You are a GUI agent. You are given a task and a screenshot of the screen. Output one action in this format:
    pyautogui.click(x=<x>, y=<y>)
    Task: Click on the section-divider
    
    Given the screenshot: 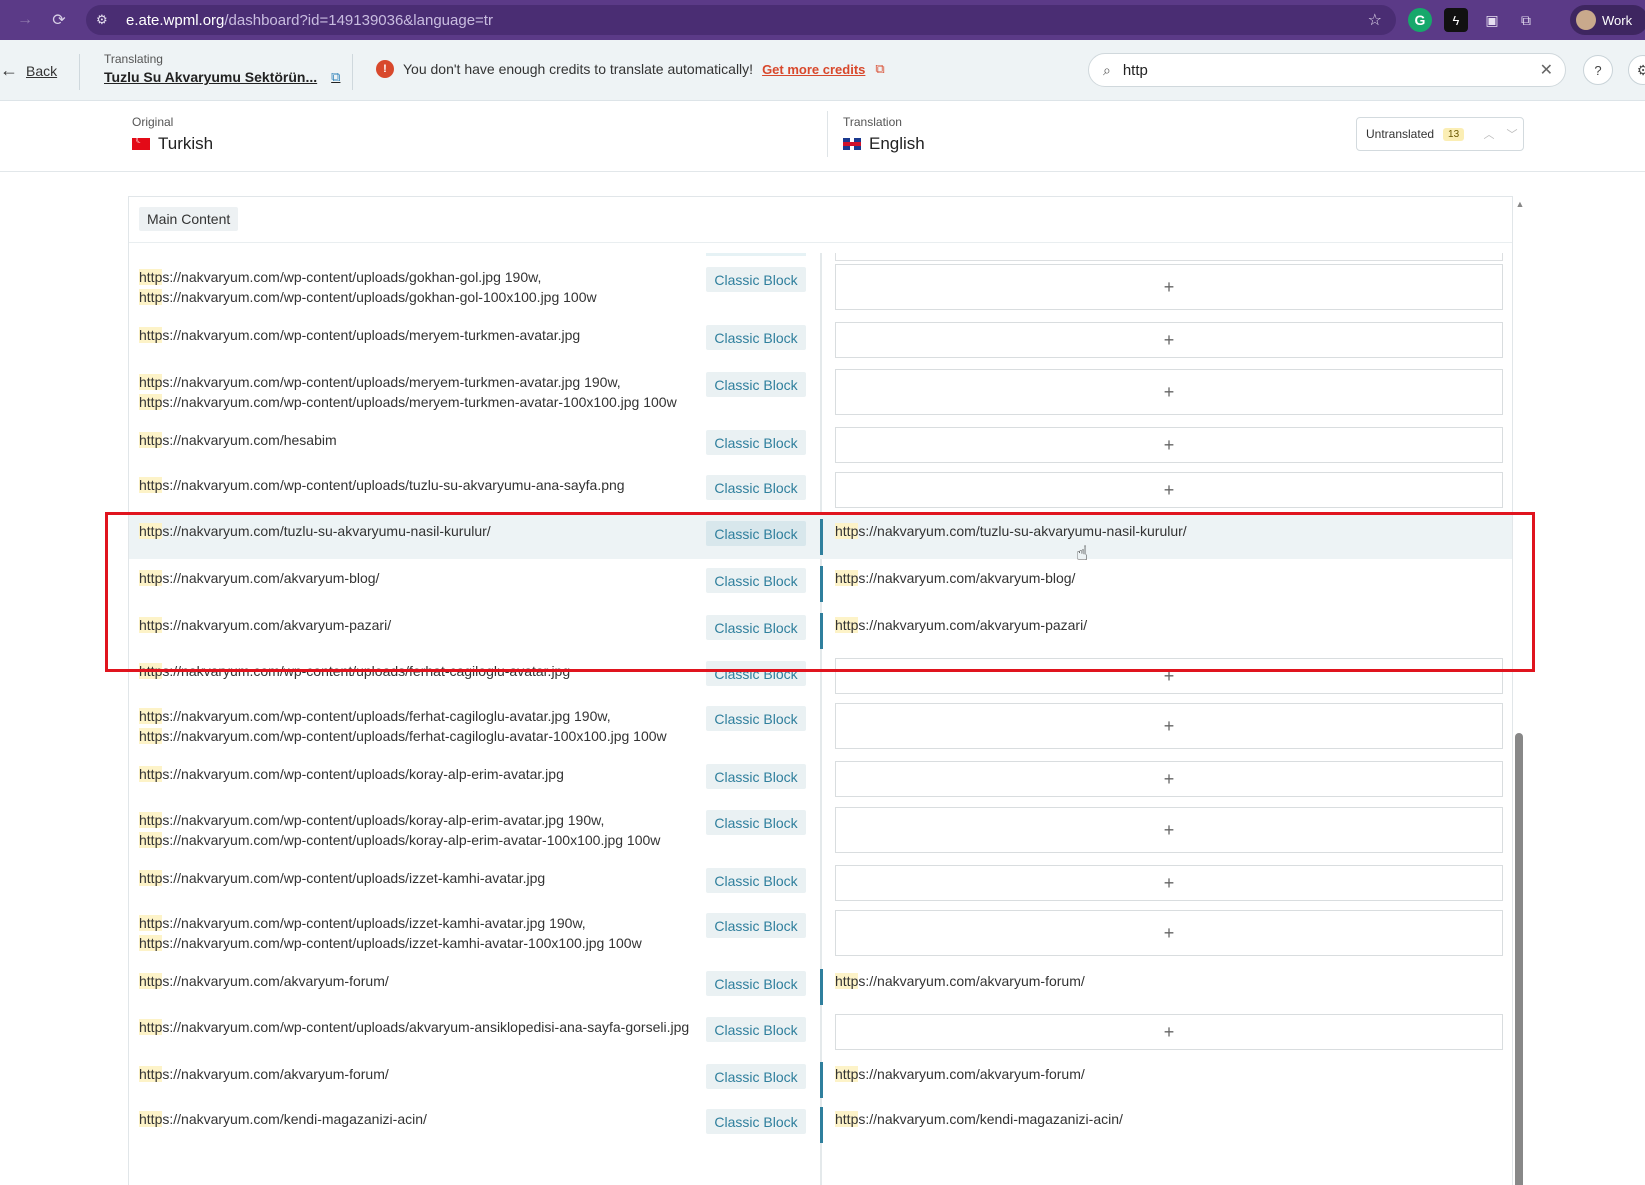 What is the action you would take?
    pyautogui.click(x=820, y=242)
    